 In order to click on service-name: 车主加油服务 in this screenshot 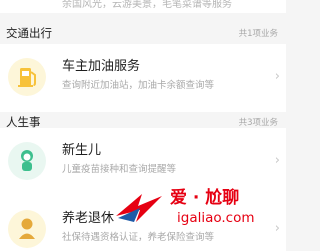, I will do `click(101, 66)`.